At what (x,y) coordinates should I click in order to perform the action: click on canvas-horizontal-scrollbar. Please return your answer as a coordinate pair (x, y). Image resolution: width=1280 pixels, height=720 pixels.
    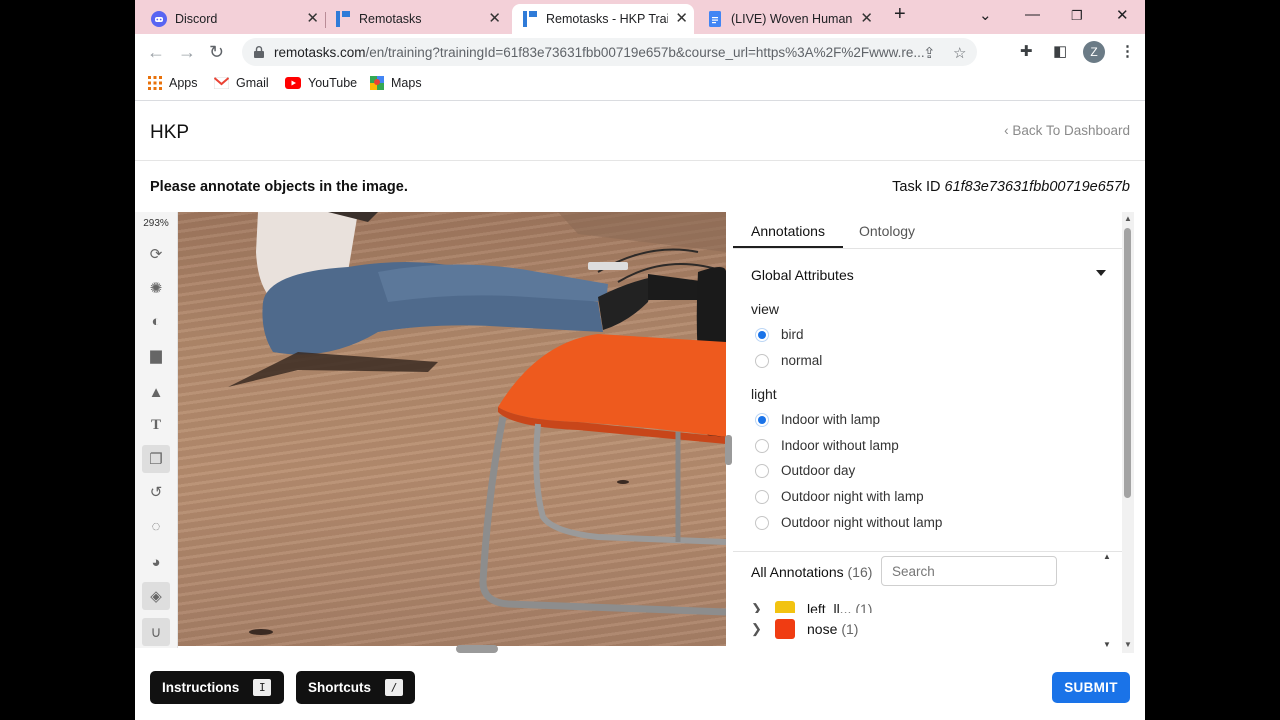
    Looking at the image, I should click on (477, 649).